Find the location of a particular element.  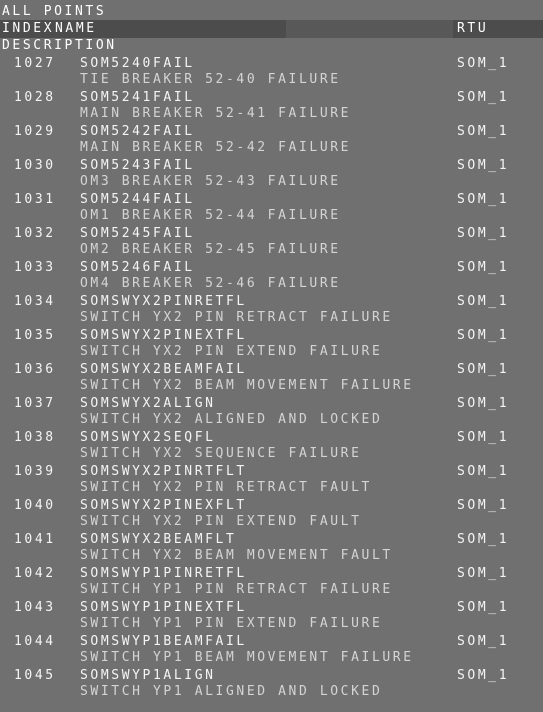

point-index: 1027 is located at coordinates (35, 63).